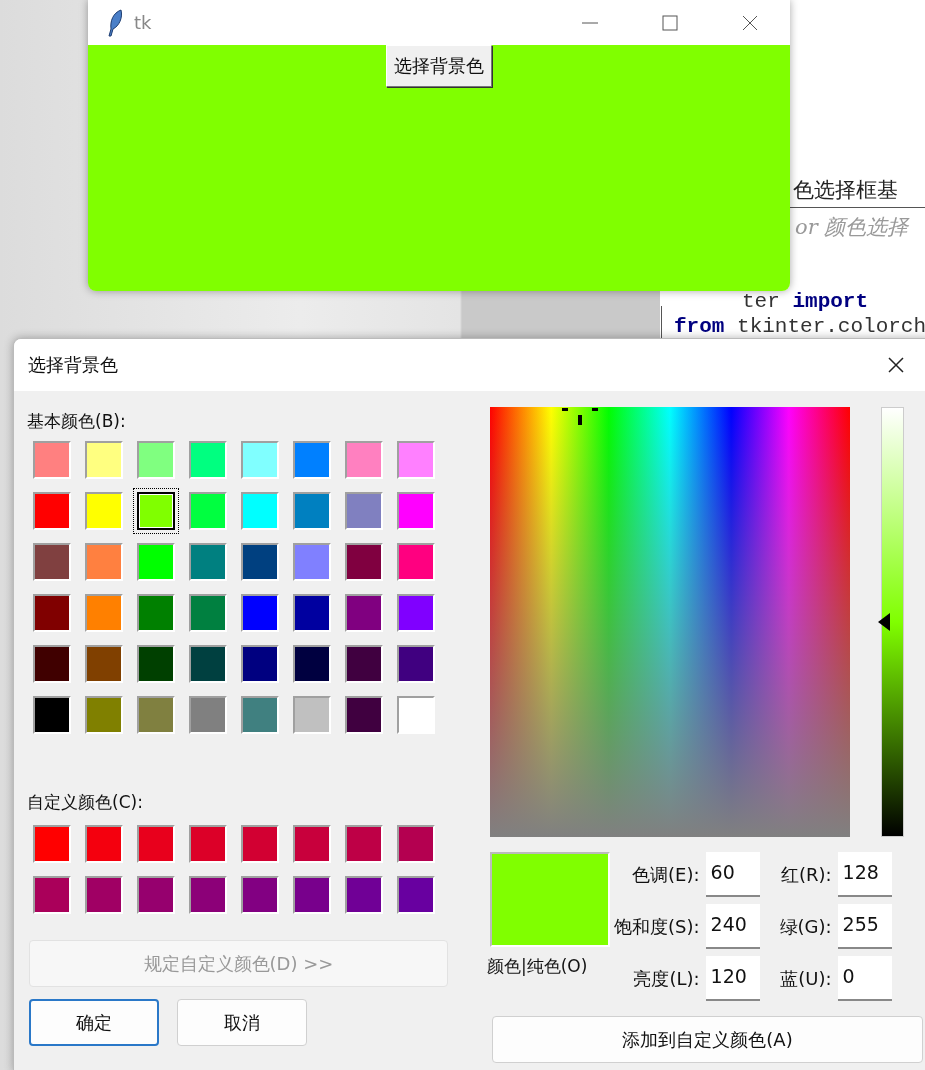  What do you see at coordinates (732, 874) in the screenshot?
I see `number-field: 60` at bounding box center [732, 874].